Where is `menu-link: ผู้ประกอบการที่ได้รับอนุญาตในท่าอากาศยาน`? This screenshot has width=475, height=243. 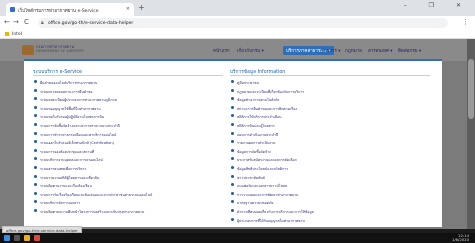
menu-link: ผู้ประกอบการที่ได้รับอนุญาตในท่าอากาศยาน is located at coordinates (330, 220).